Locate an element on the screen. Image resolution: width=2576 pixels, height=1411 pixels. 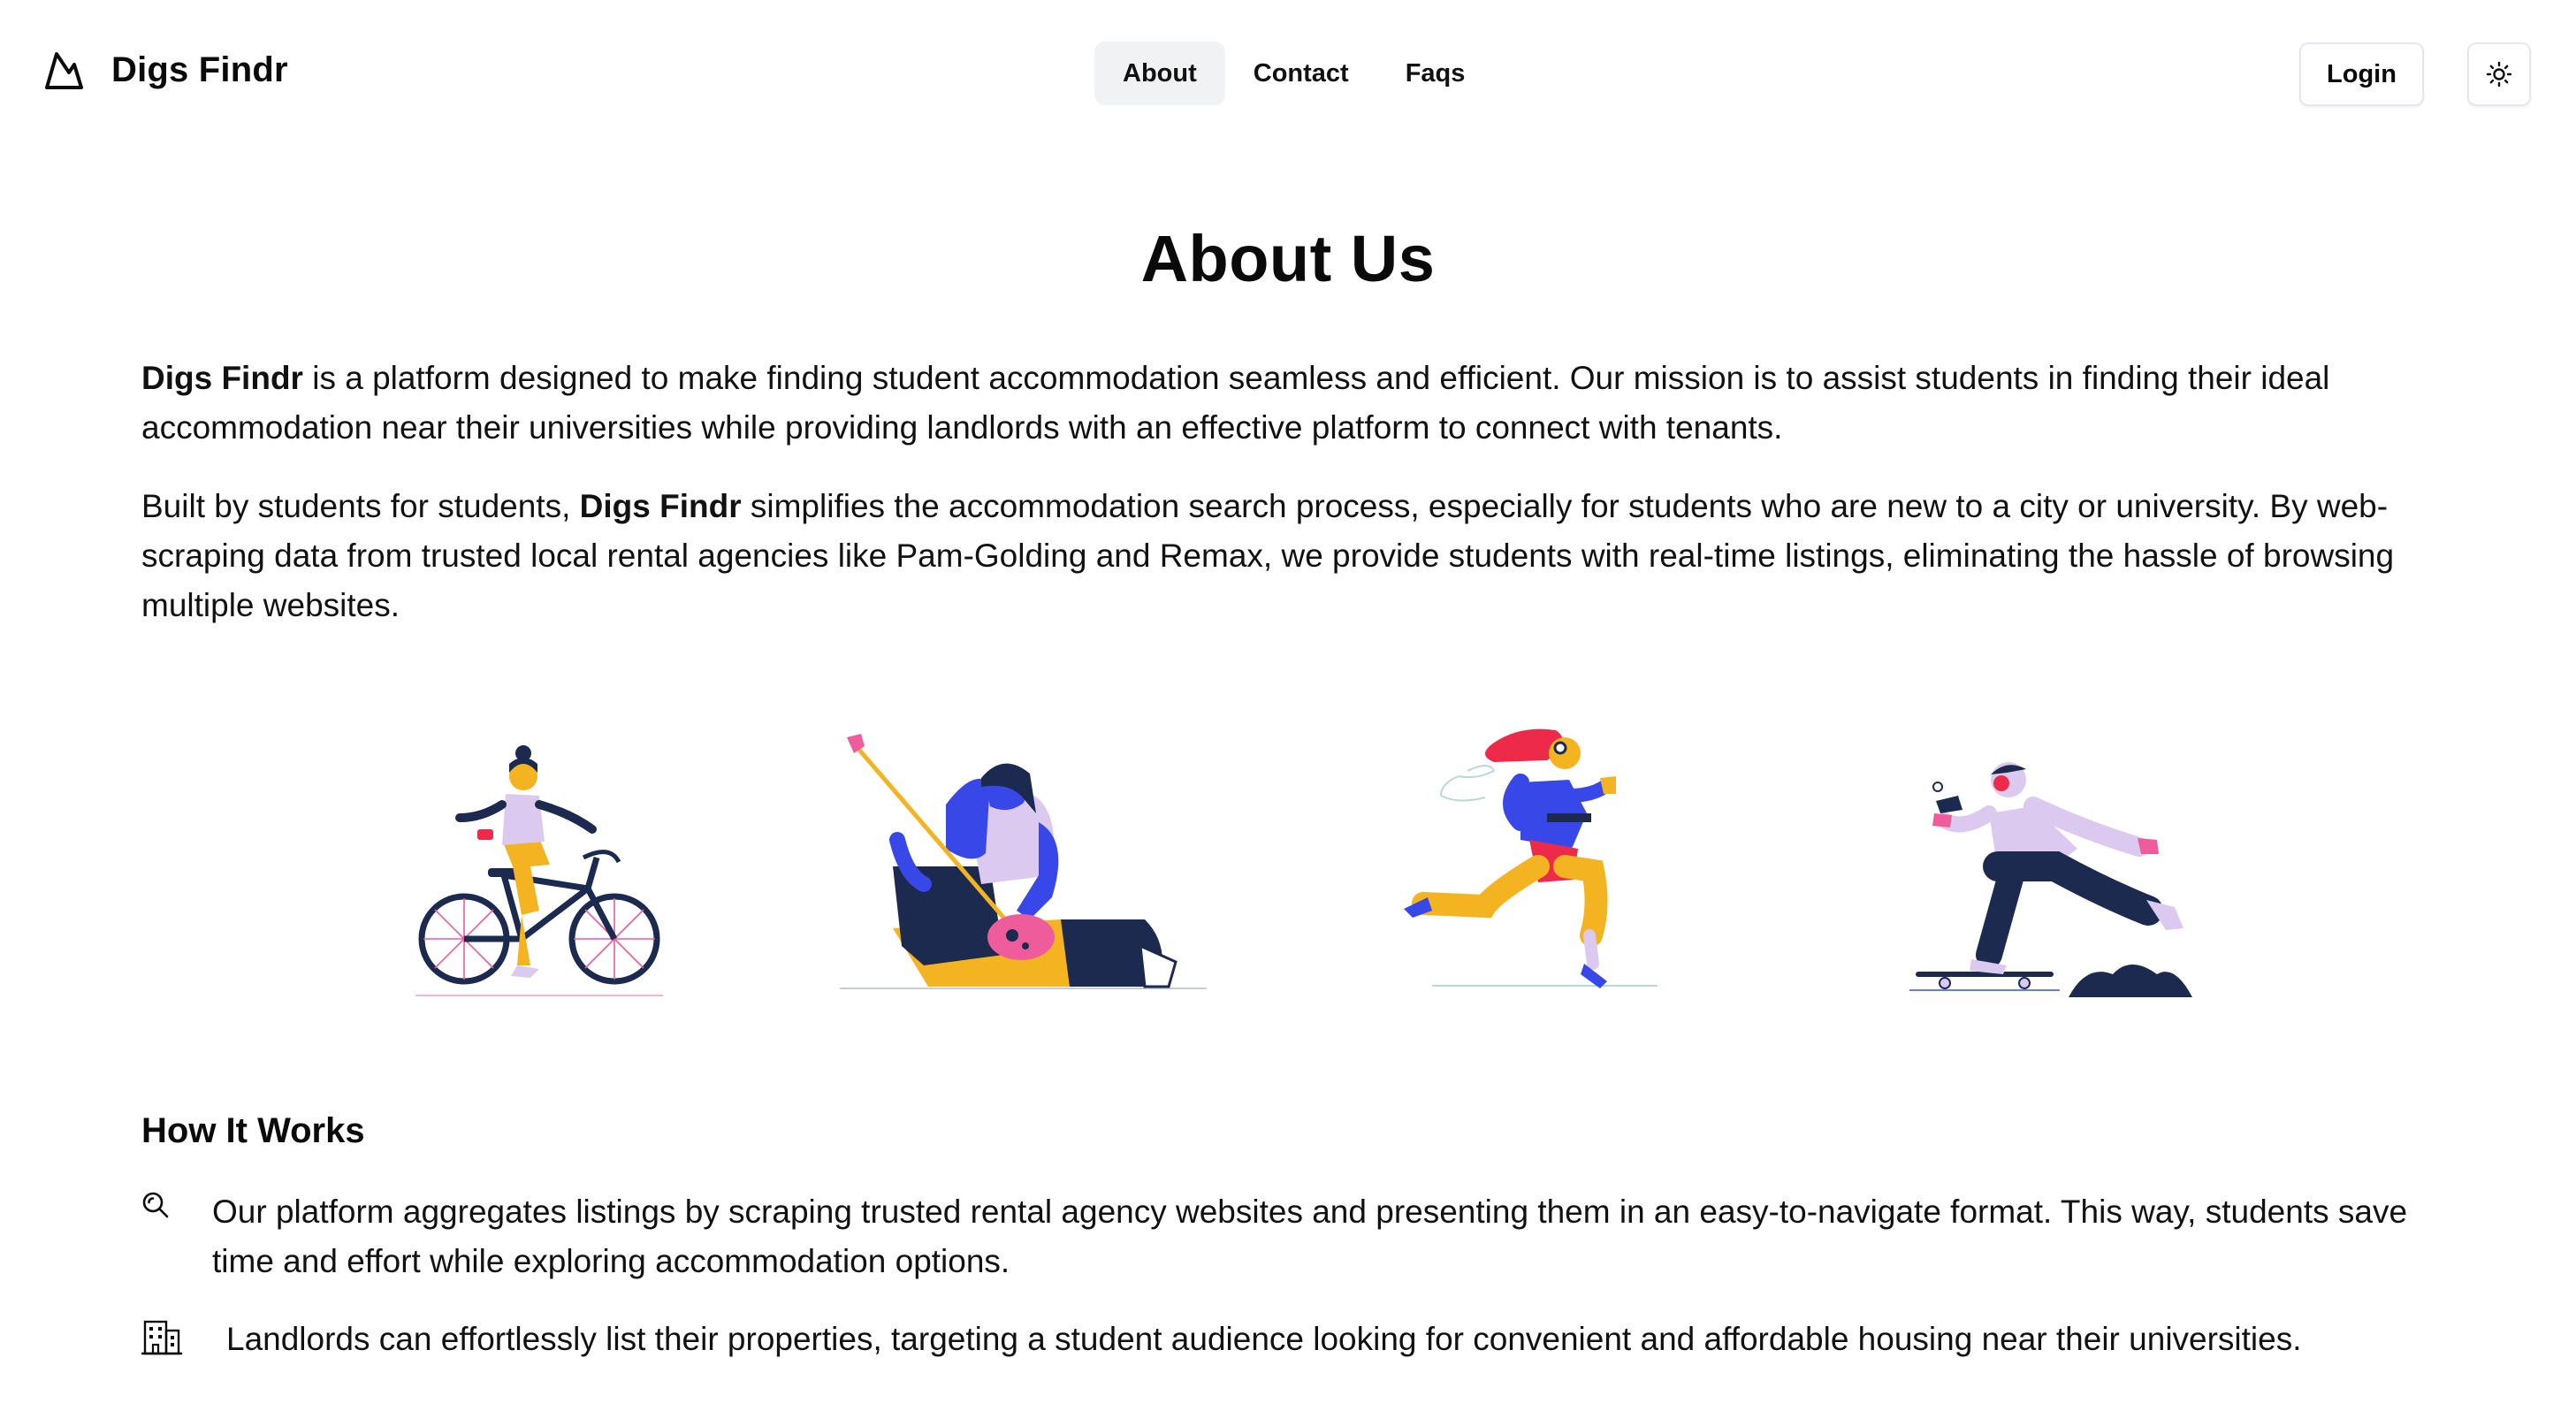
navbar: Digs Findr About Contact Faqs Login is located at coordinates (1288, 74).